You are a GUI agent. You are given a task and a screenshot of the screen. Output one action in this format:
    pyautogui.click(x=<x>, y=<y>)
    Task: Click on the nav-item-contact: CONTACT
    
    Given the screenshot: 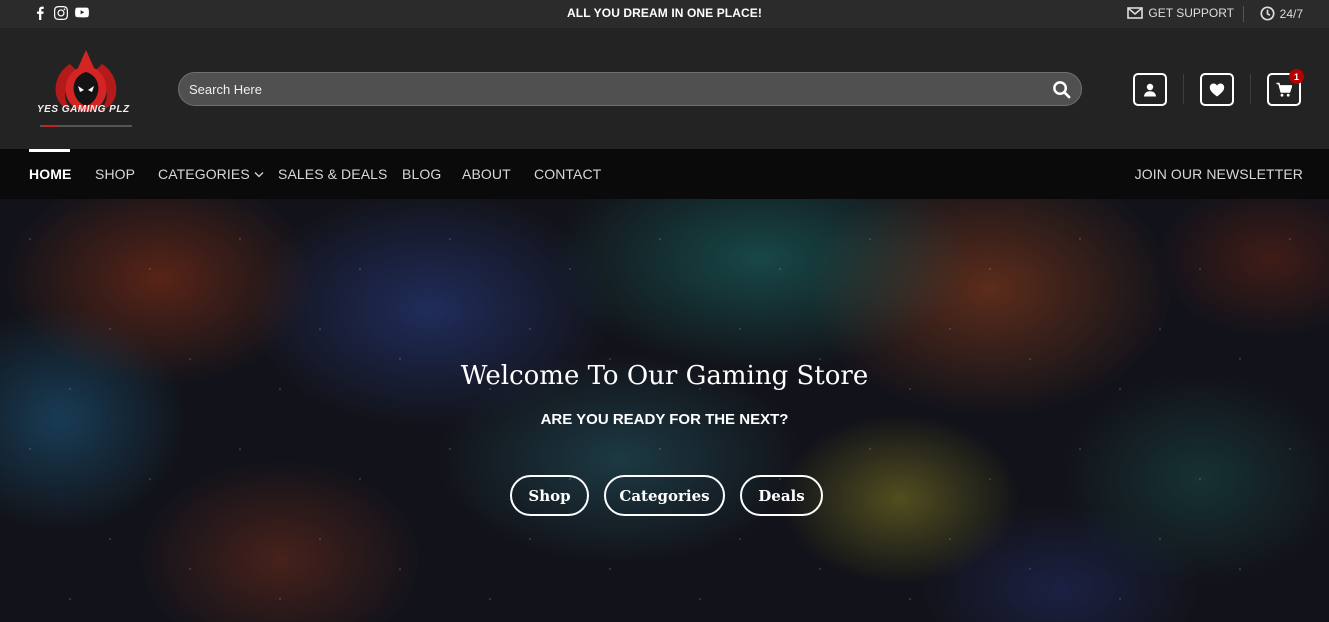 What is the action you would take?
    pyautogui.click(x=567, y=174)
    